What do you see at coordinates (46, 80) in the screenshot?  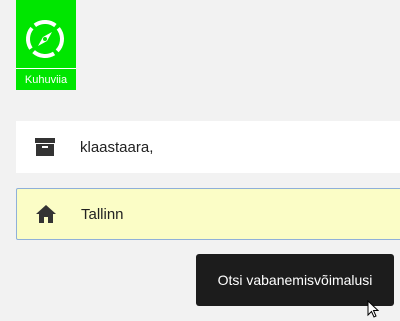 I see `logo-text: Kuhuviia` at bounding box center [46, 80].